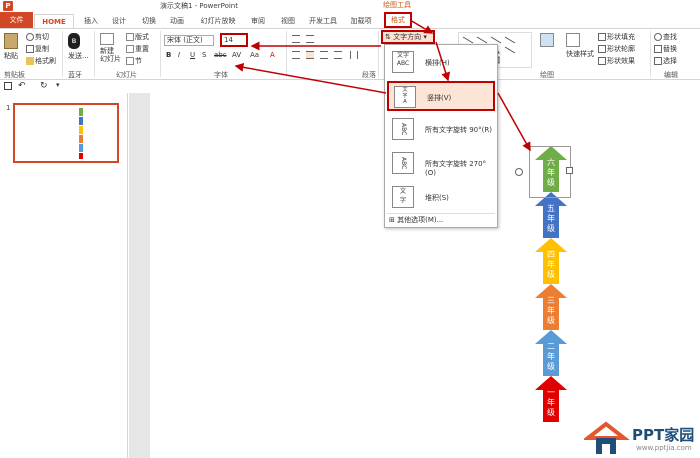 This screenshot has height=458, width=700. What do you see at coordinates (569, 170) in the screenshot?
I see `resize-handle` at bounding box center [569, 170].